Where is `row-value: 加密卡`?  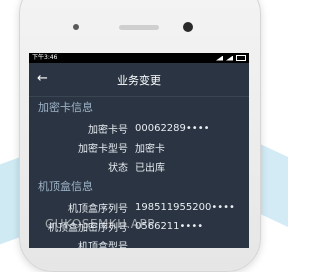 row-value: 加密卡 is located at coordinates (150, 149).